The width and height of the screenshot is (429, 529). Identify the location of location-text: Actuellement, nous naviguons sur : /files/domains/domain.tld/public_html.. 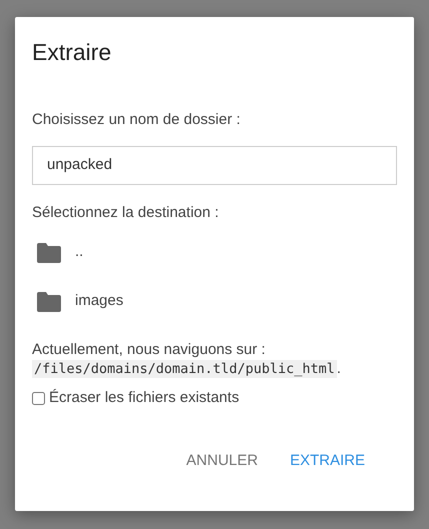
(187, 360).